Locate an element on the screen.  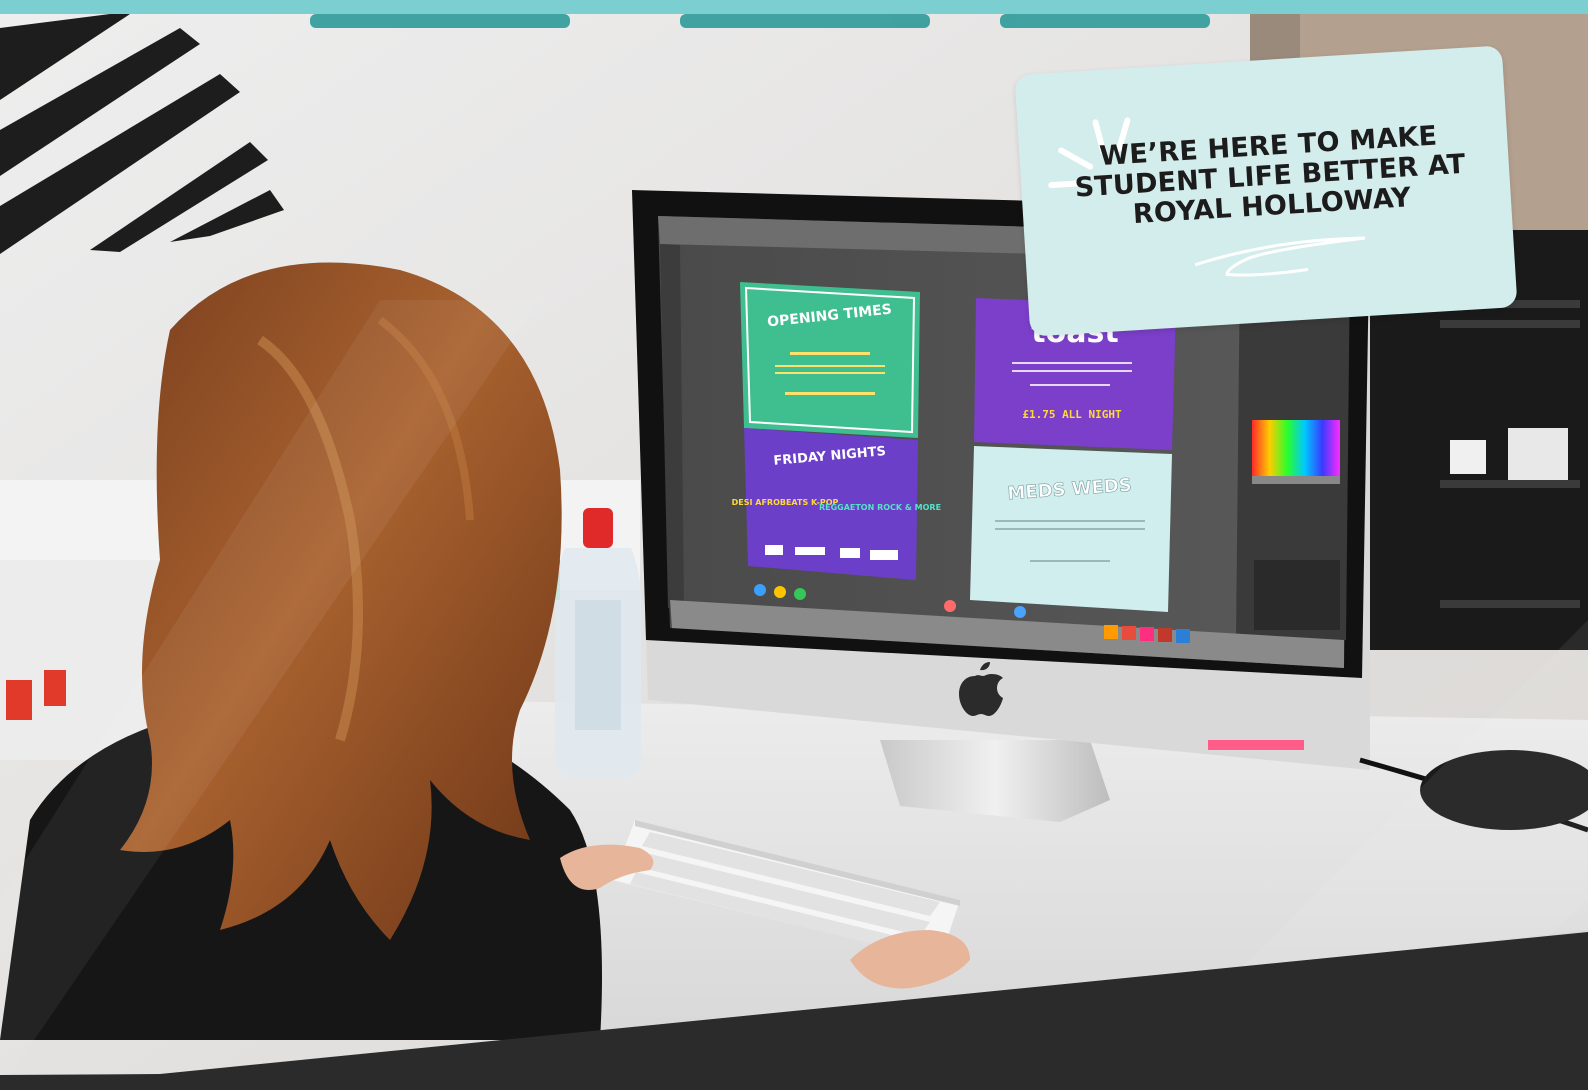
poster-meds-weds: MEDS WEDS is located at coordinates (1071, 529).